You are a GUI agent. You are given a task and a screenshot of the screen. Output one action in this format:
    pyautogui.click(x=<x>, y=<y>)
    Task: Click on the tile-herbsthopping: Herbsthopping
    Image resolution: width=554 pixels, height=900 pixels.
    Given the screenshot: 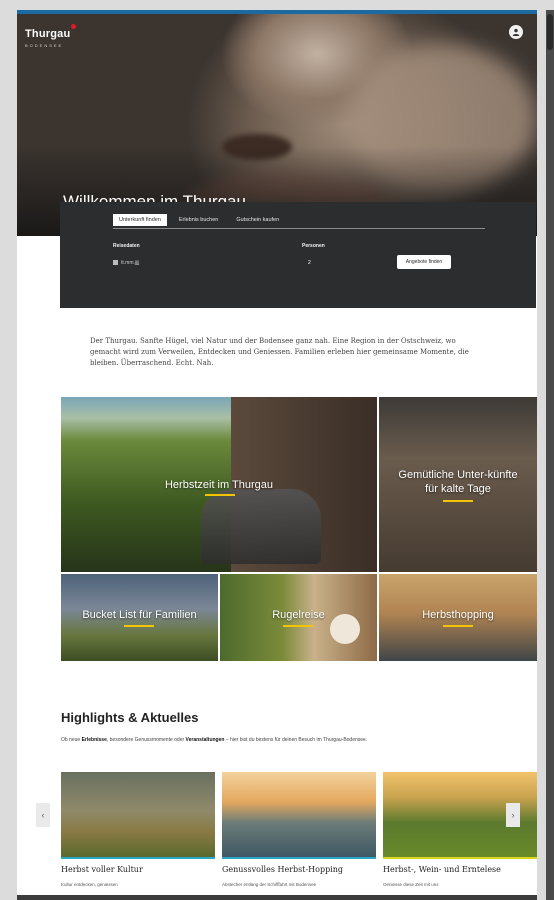 What is the action you would take?
    pyautogui.click(x=458, y=617)
    